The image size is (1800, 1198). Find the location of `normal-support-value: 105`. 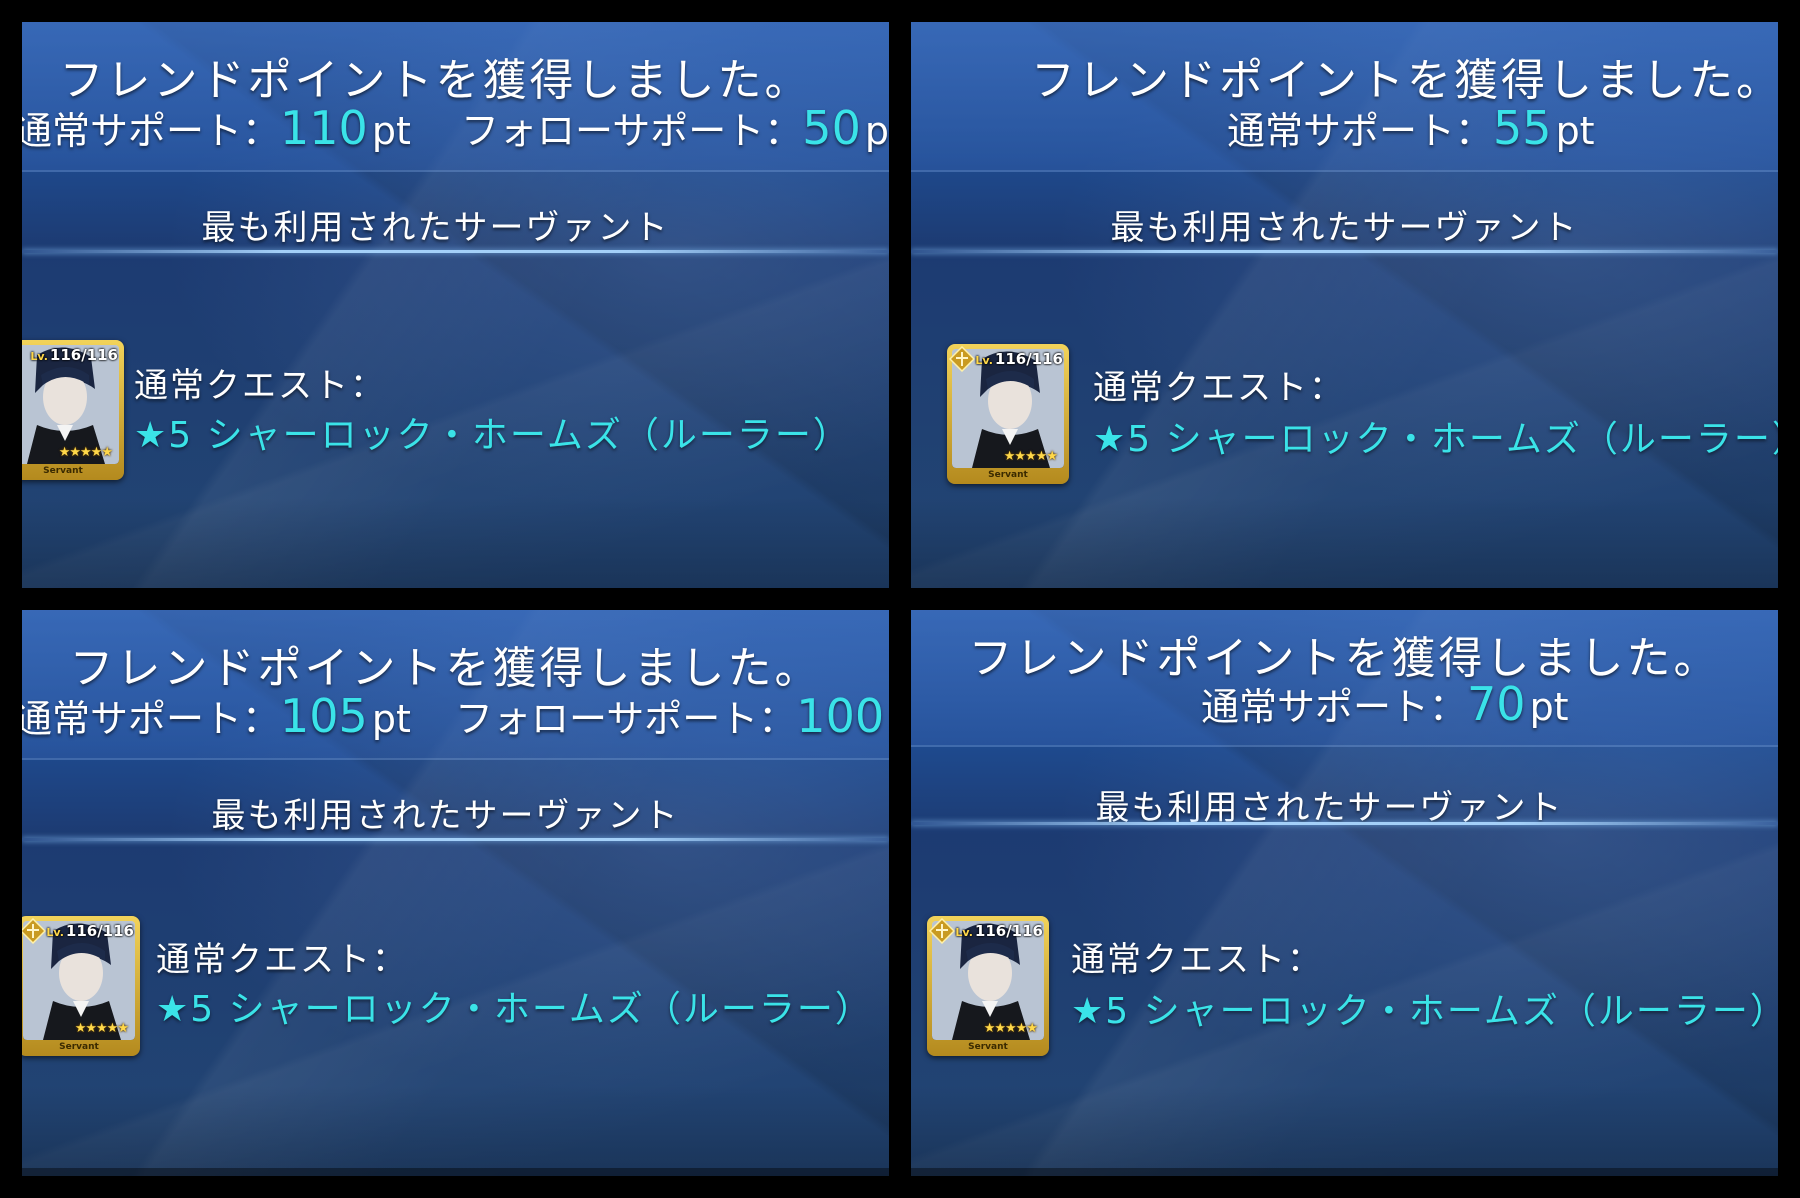

normal-support-value: 105 is located at coordinates (324, 716).